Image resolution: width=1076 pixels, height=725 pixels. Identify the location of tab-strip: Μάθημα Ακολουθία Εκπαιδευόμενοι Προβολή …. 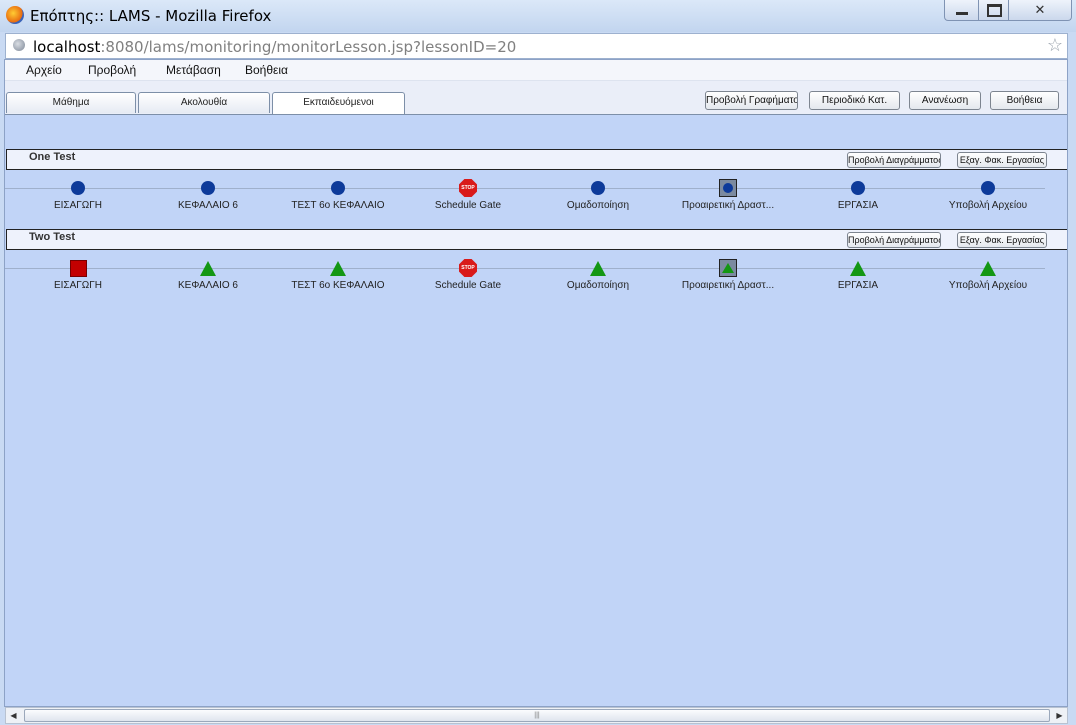
(536, 97).